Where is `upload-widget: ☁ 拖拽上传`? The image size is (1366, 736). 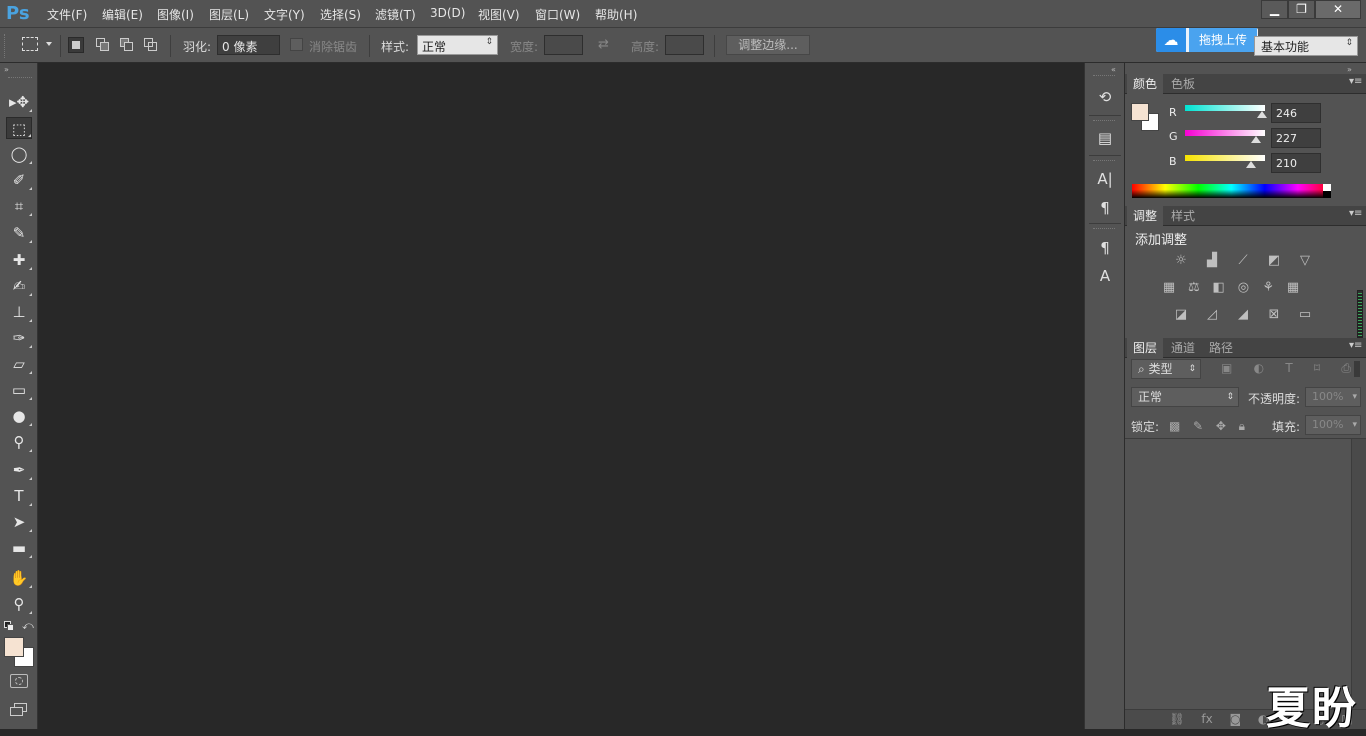
upload-widget: ☁ 拖拽上传 is located at coordinates (1207, 40).